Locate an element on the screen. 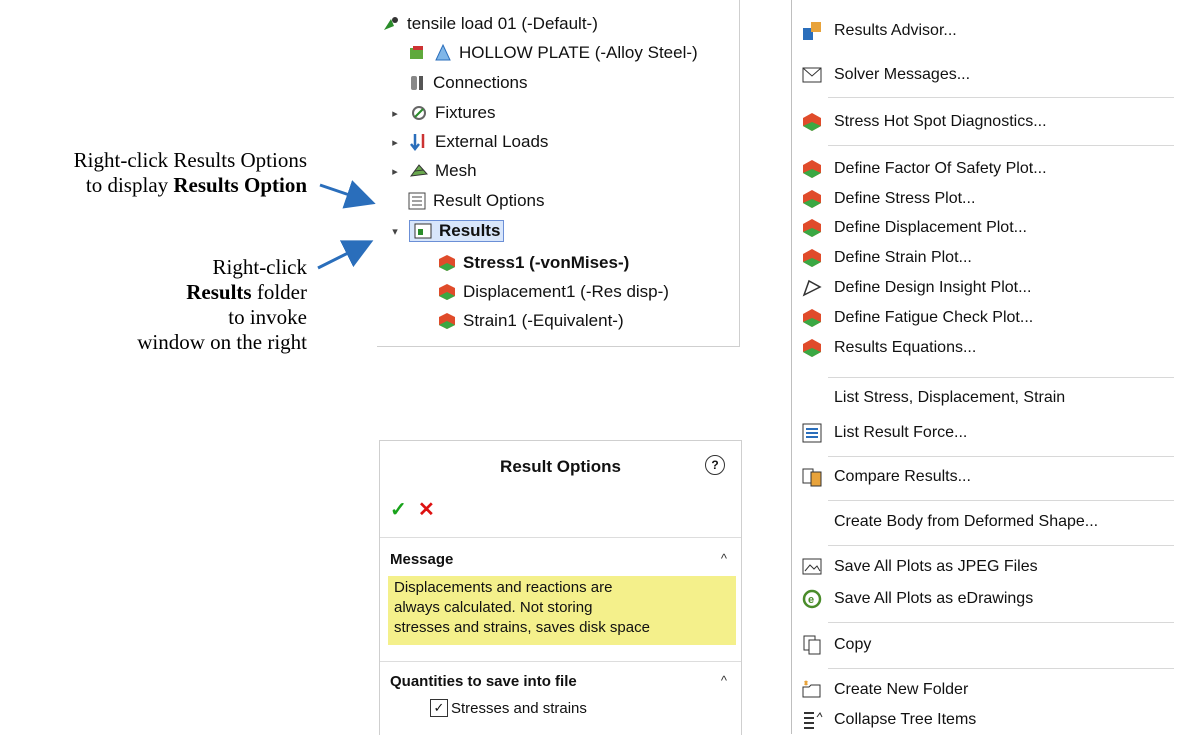  tree-item-connections: Connections is located at coordinates (467, 83).